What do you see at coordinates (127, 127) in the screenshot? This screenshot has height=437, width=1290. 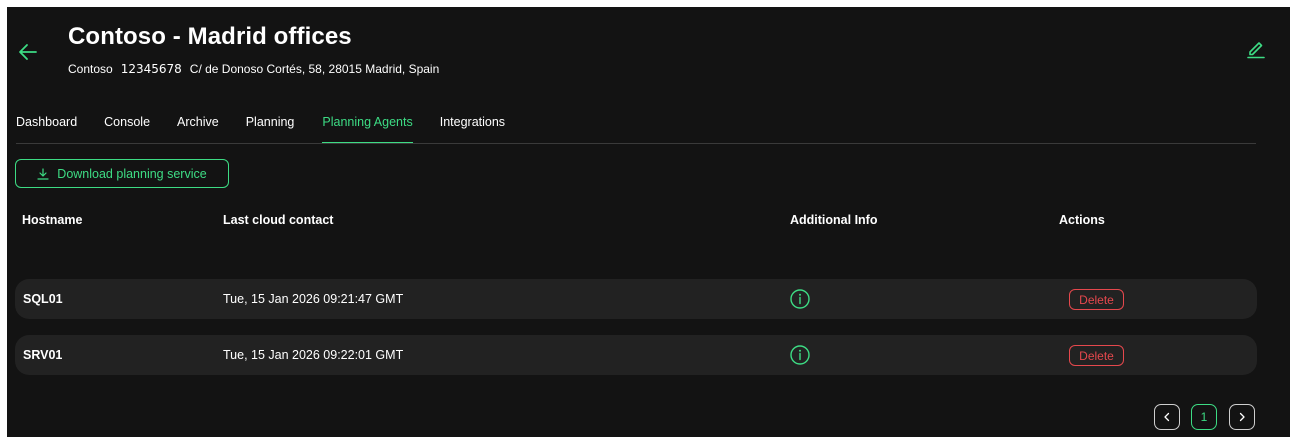 I see `tab-console: Console` at bounding box center [127, 127].